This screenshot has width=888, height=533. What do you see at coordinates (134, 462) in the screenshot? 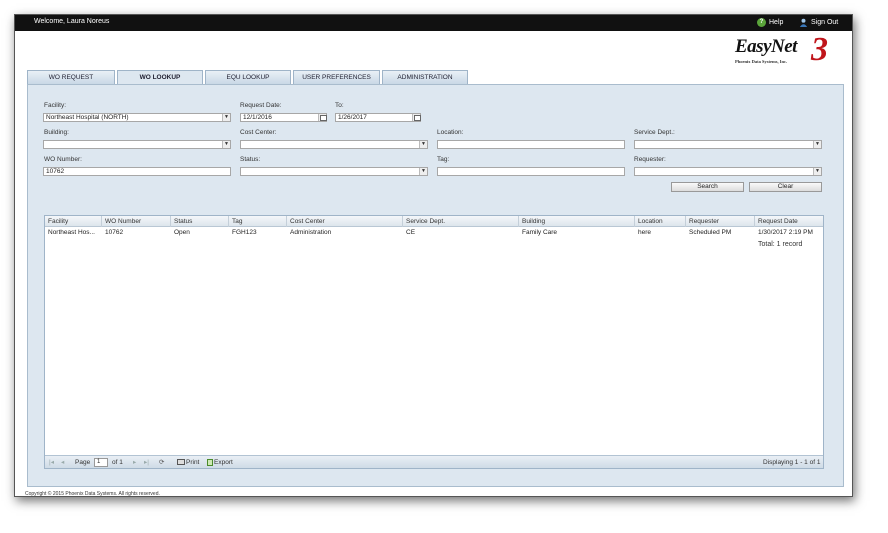
I see `next-page-icon: ▸` at bounding box center [134, 462].